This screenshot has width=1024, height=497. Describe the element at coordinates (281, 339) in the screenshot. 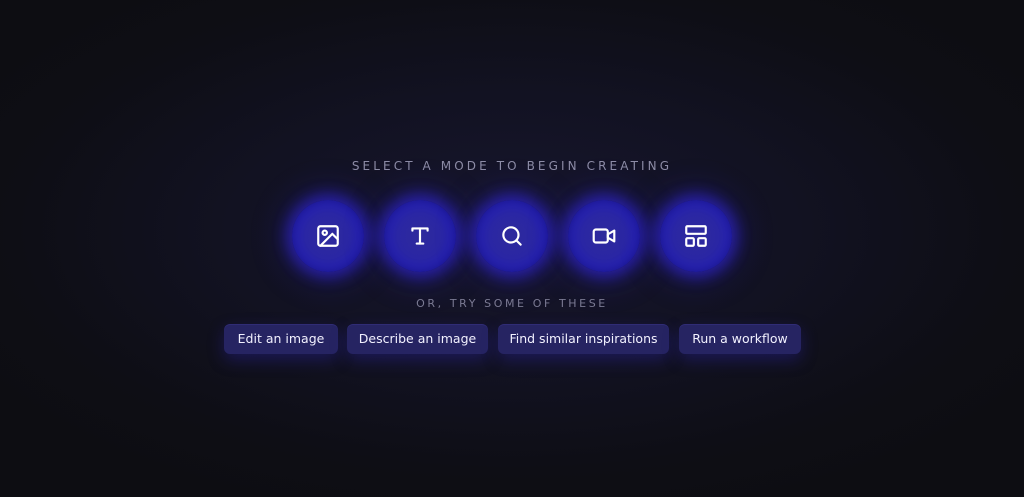

I see `edit-image-button: Edit an image` at that location.